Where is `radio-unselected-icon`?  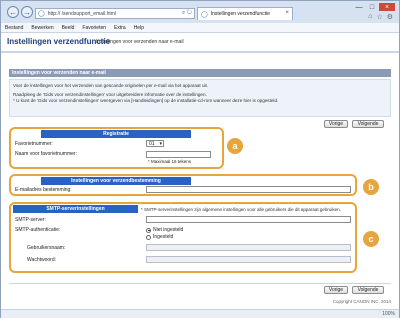 radio-unselected-icon is located at coordinates (148, 237).